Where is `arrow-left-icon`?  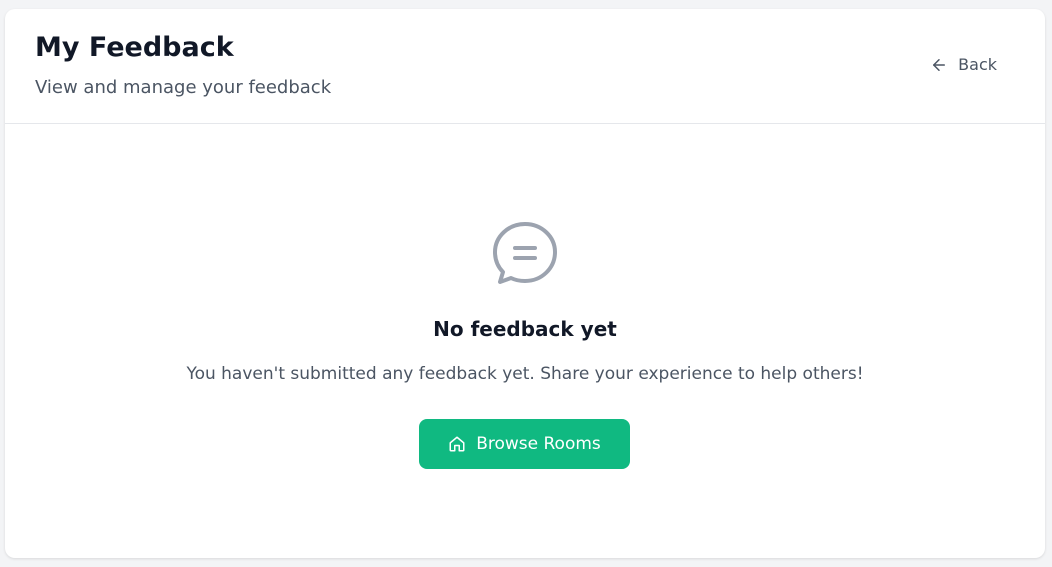 arrow-left-icon is located at coordinates (939, 65).